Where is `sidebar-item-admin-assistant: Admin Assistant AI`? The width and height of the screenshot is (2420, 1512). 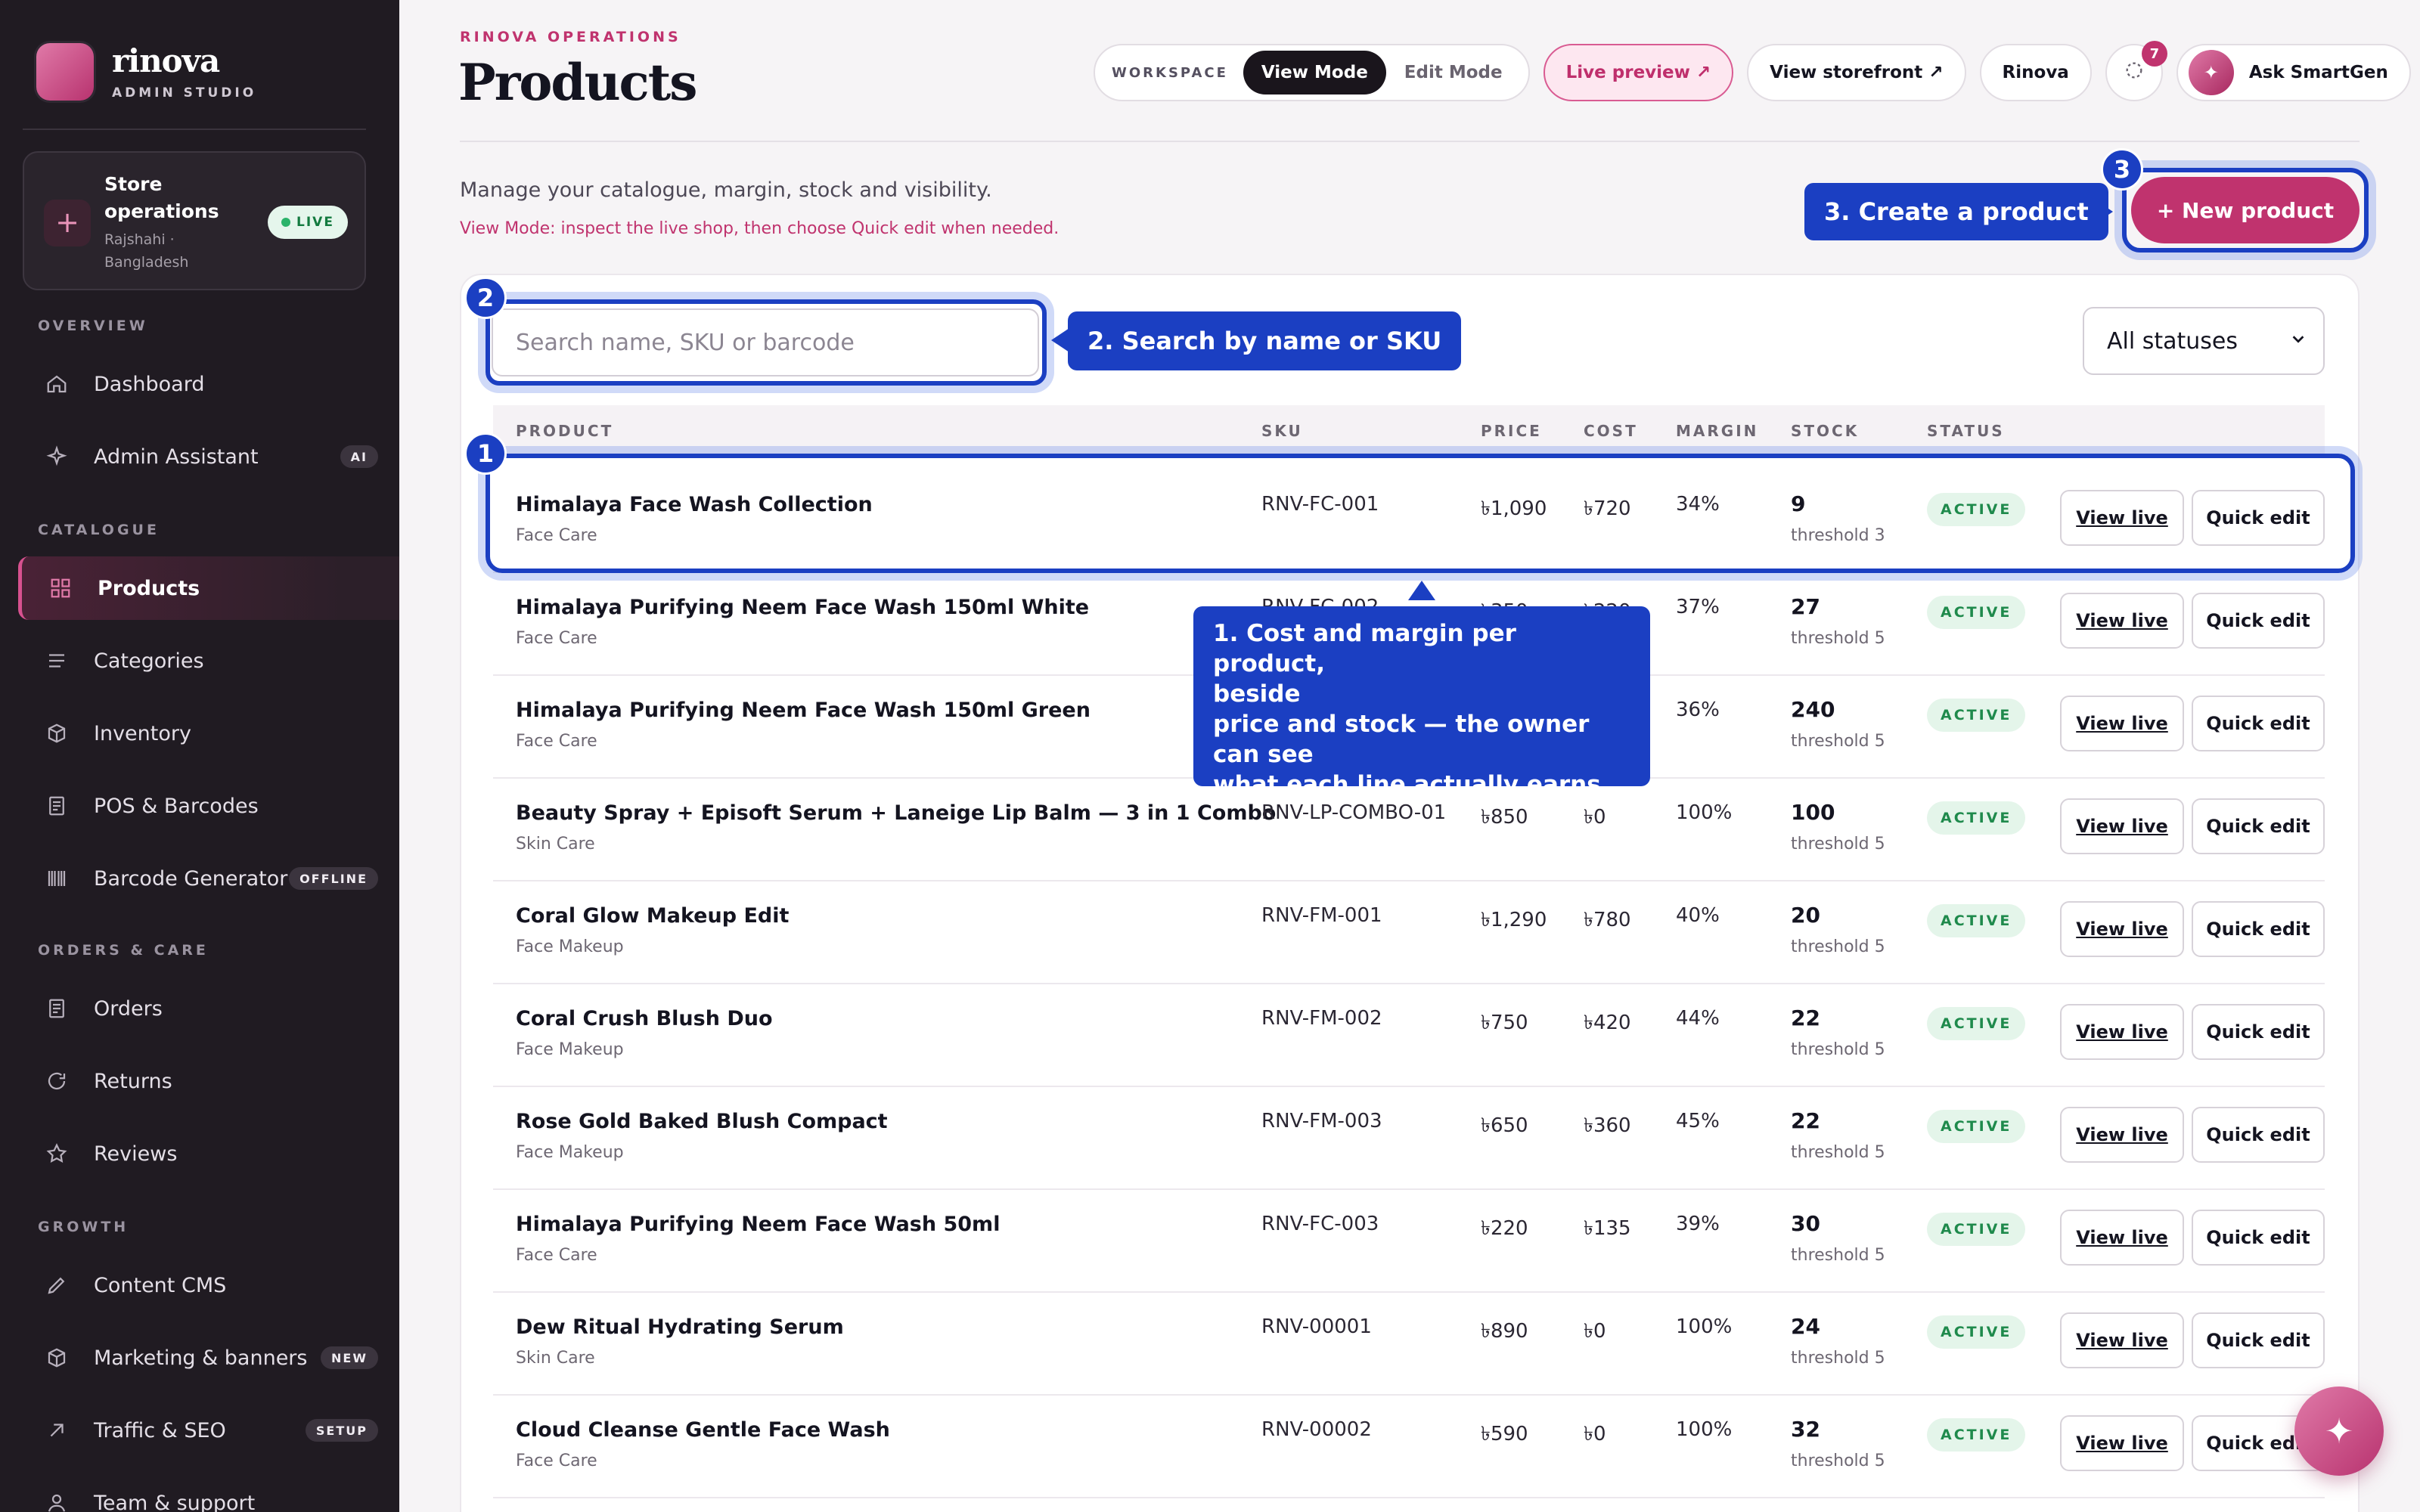 sidebar-item-admin-assistant: Admin Assistant AI is located at coordinates (208, 456).